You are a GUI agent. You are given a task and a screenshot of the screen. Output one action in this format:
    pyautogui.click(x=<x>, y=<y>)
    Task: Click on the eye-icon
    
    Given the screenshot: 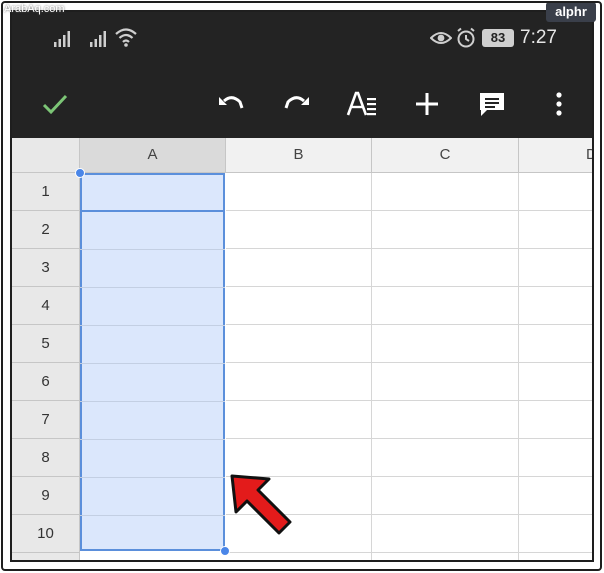 What is the action you would take?
    pyautogui.click(x=441, y=40)
    